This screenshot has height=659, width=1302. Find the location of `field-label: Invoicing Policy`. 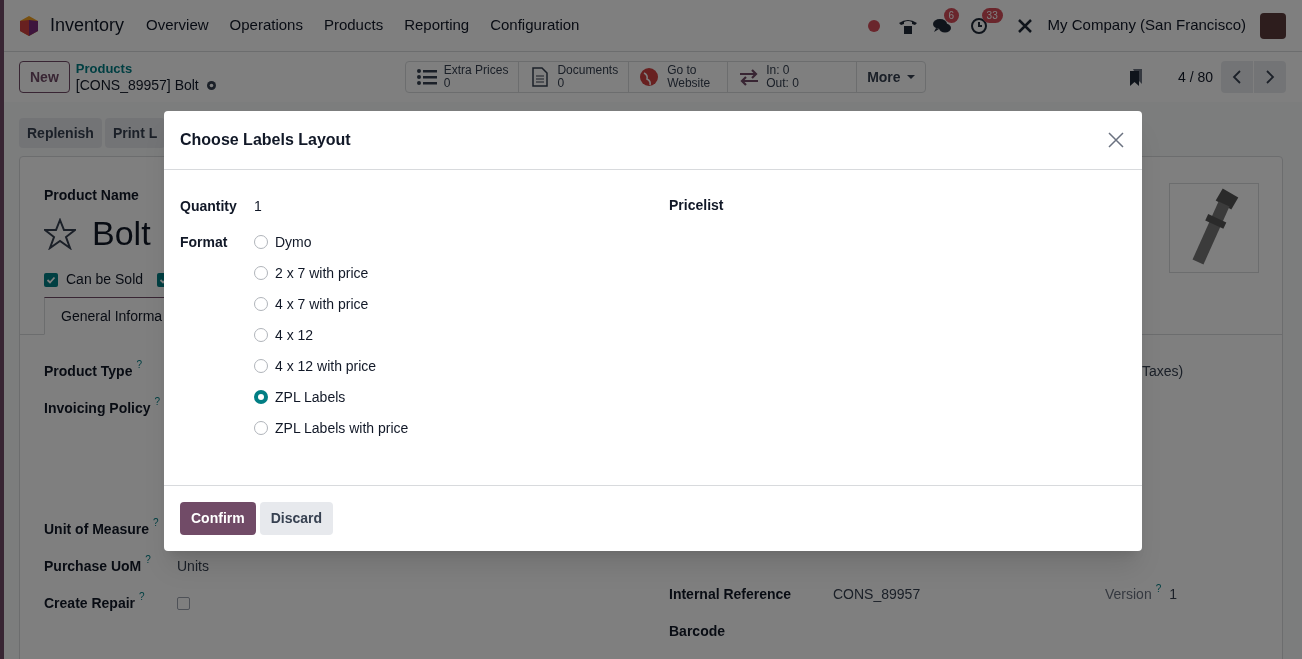

field-label: Invoicing Policy is located at coordinates (97, 408).